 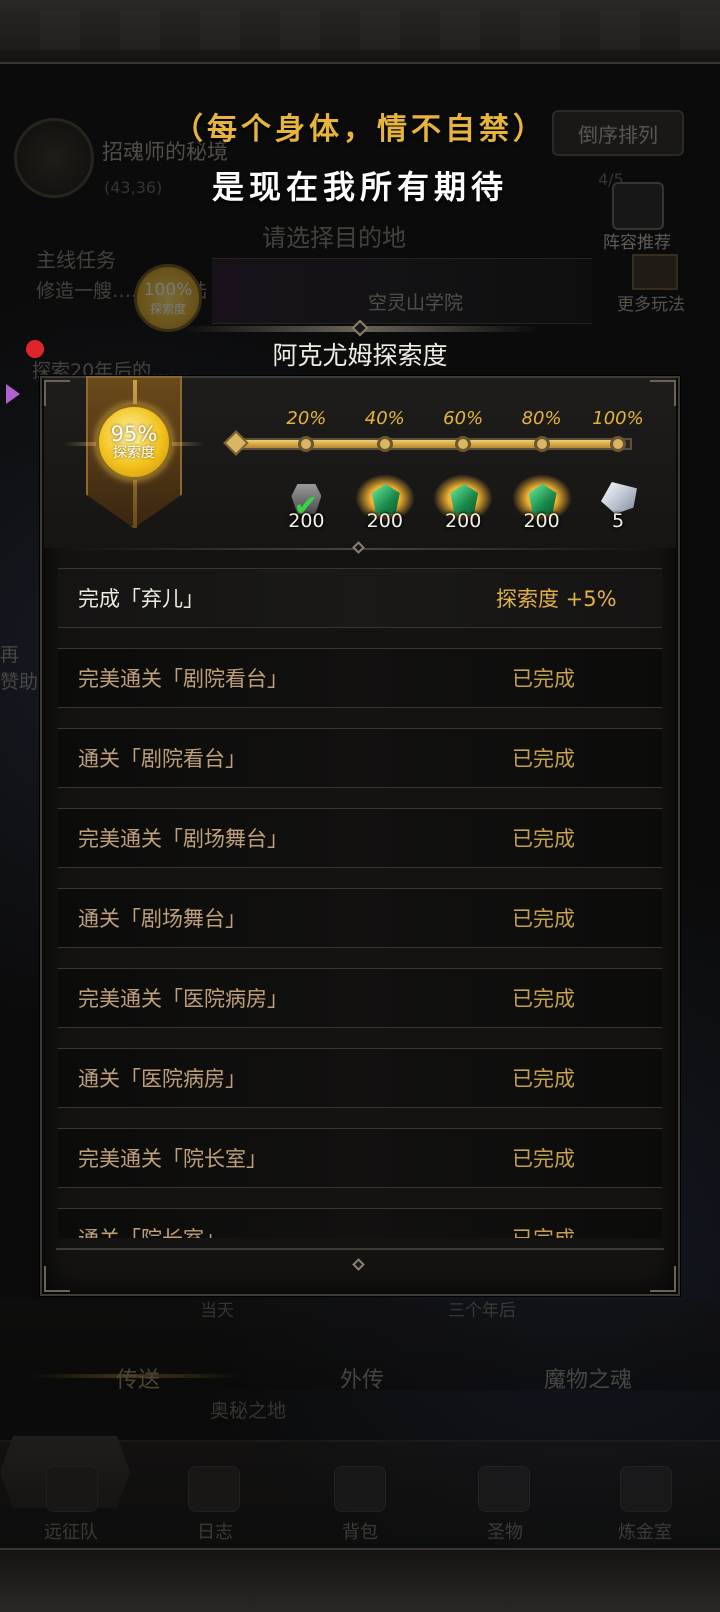 I want to click on task-row: 通关「院长室」 已完成, so click(x=360, y=1223).